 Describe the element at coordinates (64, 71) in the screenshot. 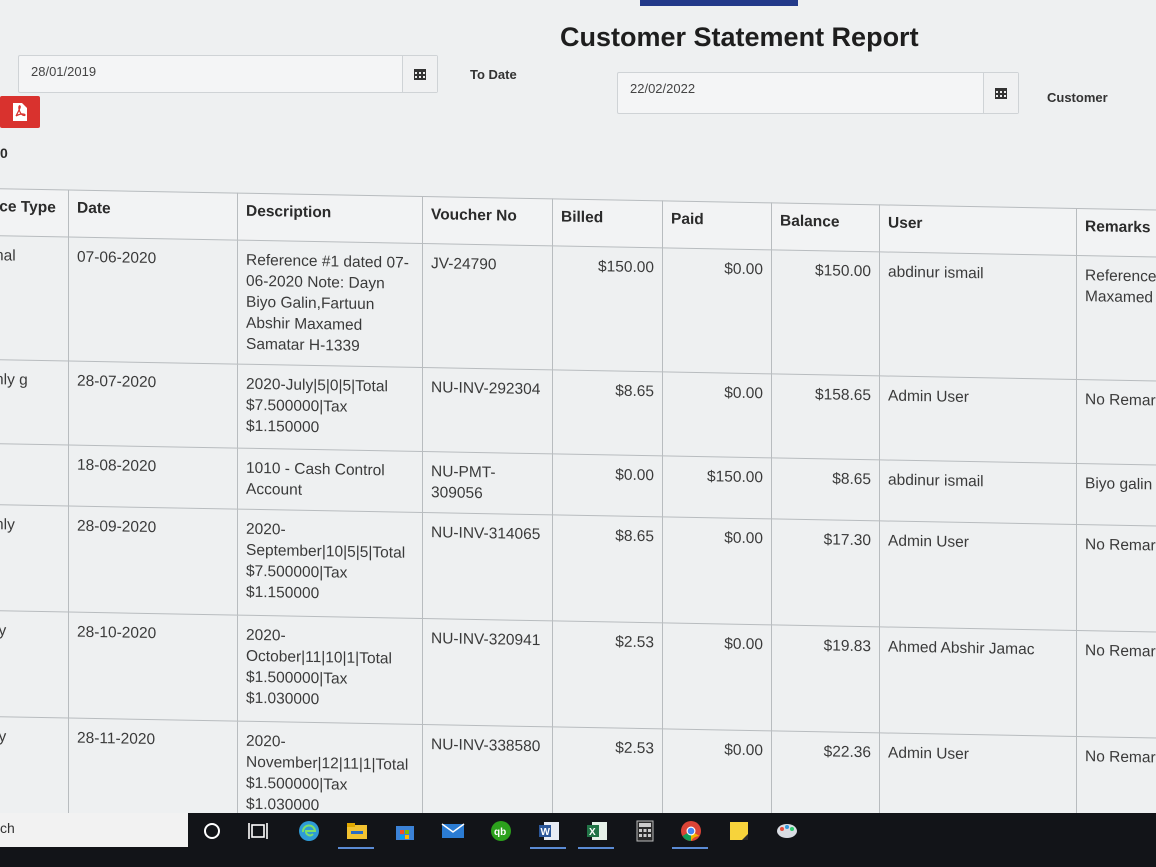

I see `from-date-value: 28/01/2019` at that location.